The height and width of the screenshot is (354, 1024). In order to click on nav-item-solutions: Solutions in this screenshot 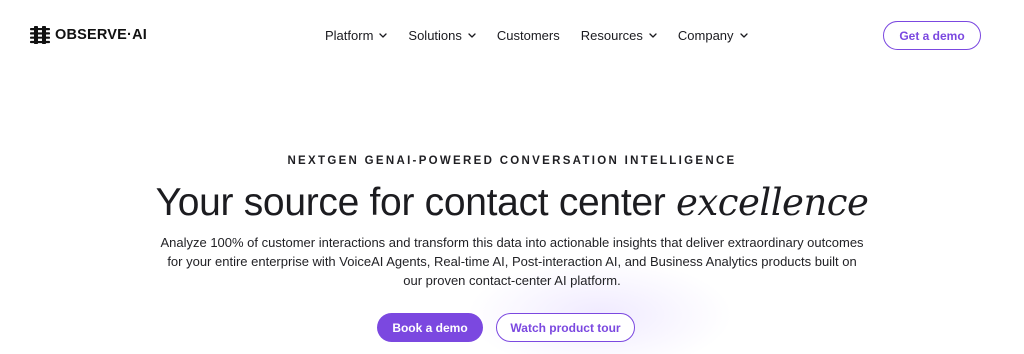, I will do `click(442, 35)`.